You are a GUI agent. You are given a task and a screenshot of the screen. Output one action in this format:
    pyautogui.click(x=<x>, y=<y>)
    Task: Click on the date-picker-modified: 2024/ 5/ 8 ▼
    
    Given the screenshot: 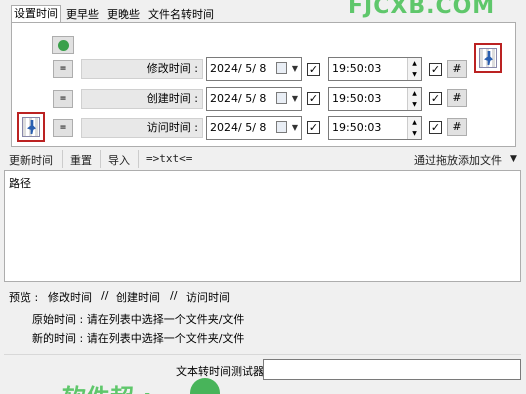 What is the action you would take?
    pyautogui.click(x=254, y=69)
    